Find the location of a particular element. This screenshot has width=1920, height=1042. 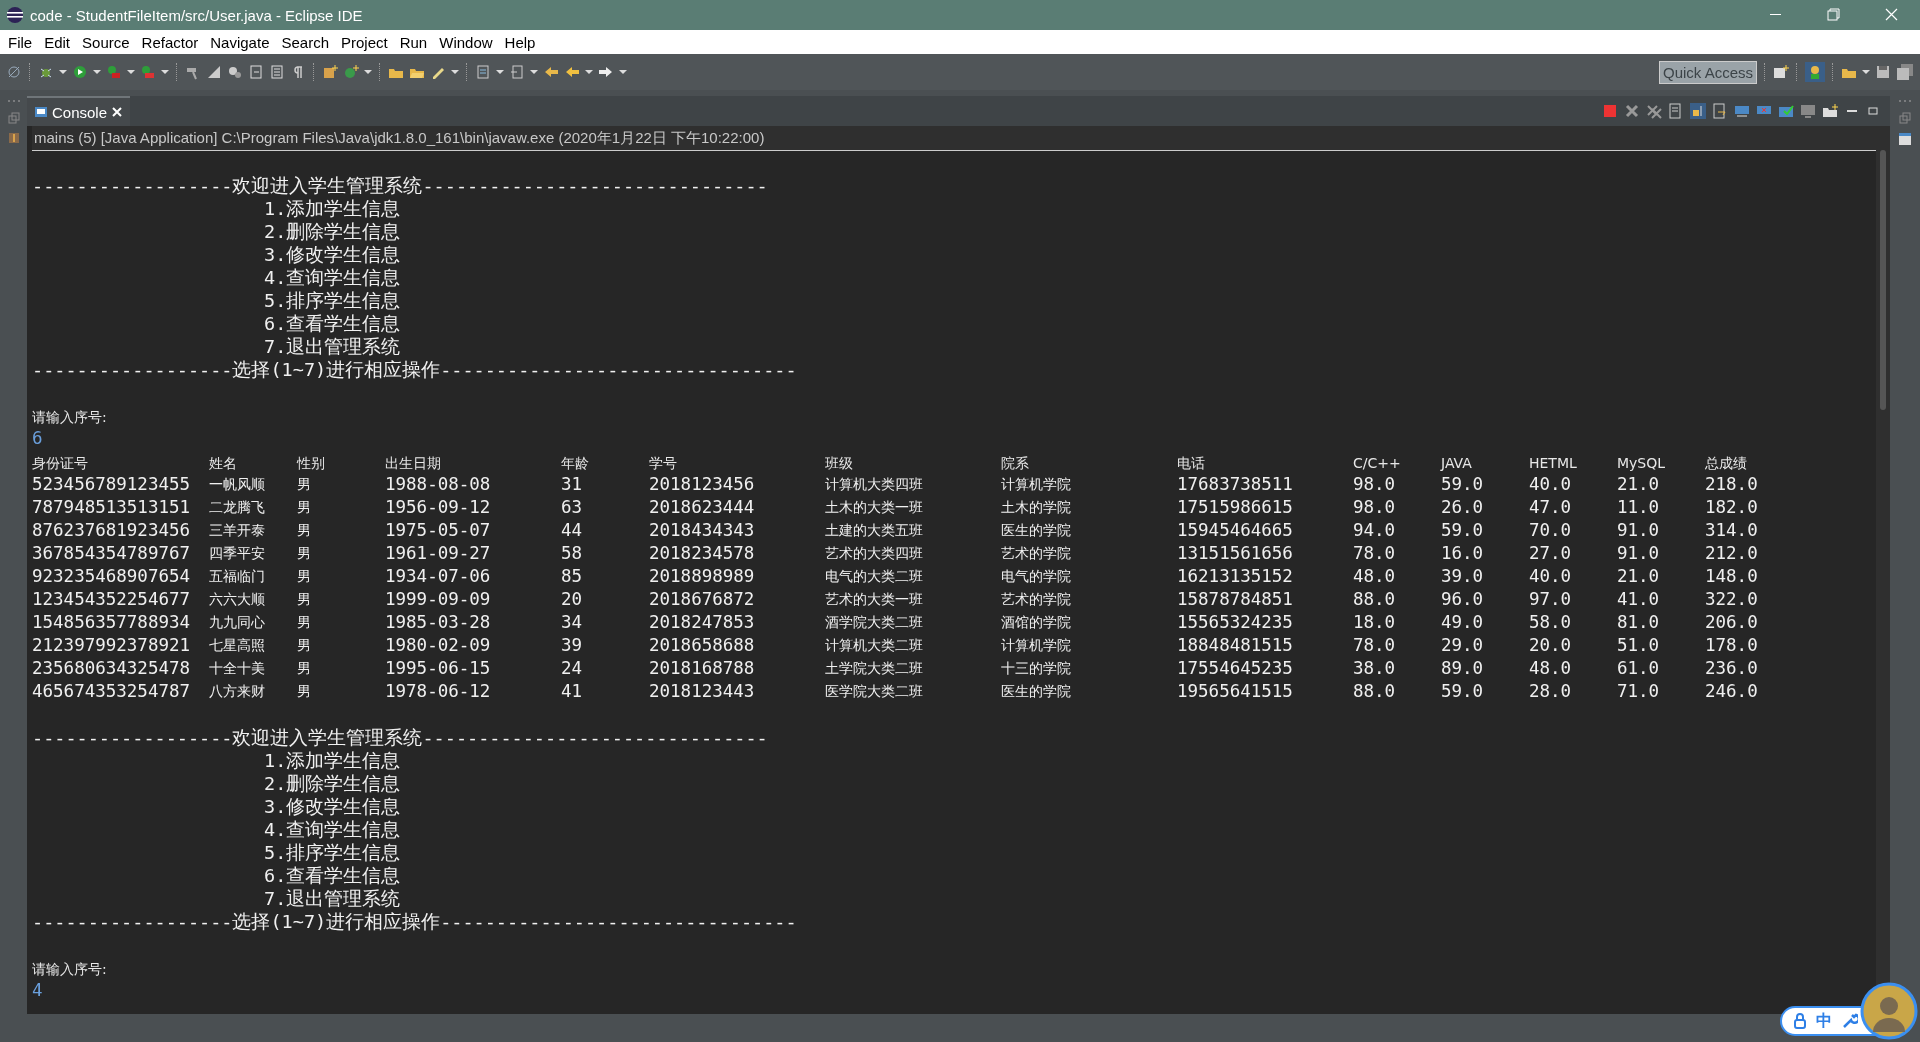

console-tab: Console is located at coordinates (79, 111).